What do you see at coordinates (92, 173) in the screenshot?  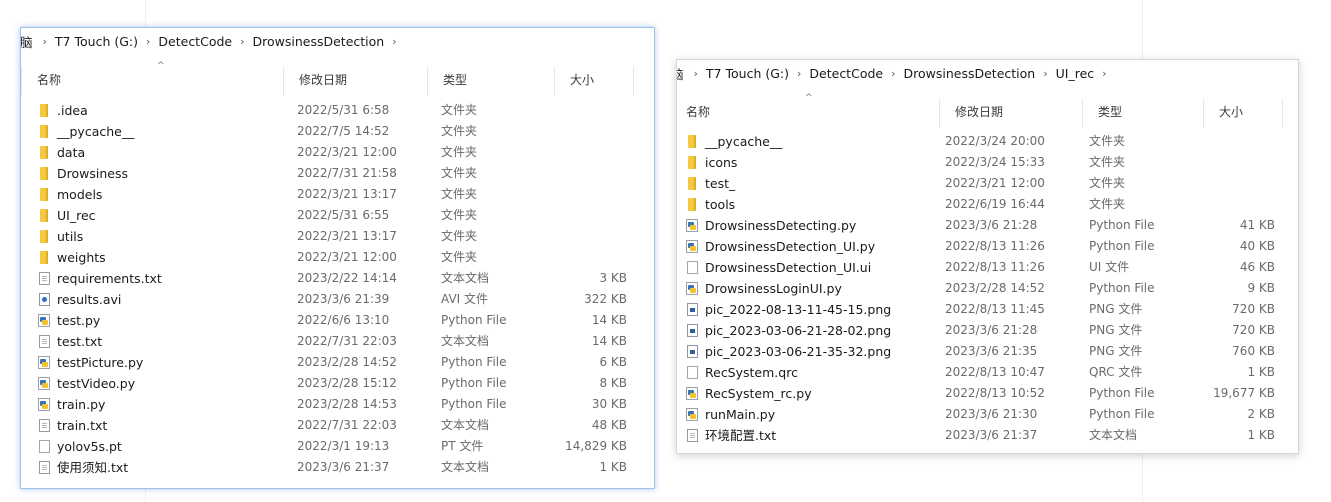 I see `file-name: Drowsiness` at bounding box center [92, 173].